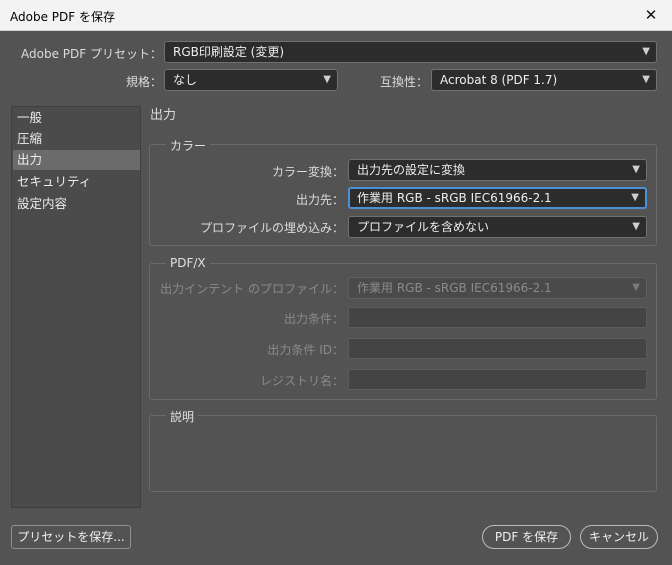 This screenshot has width=672, height=565. I want to click on standard-label: 規格：, so click(143, 82).